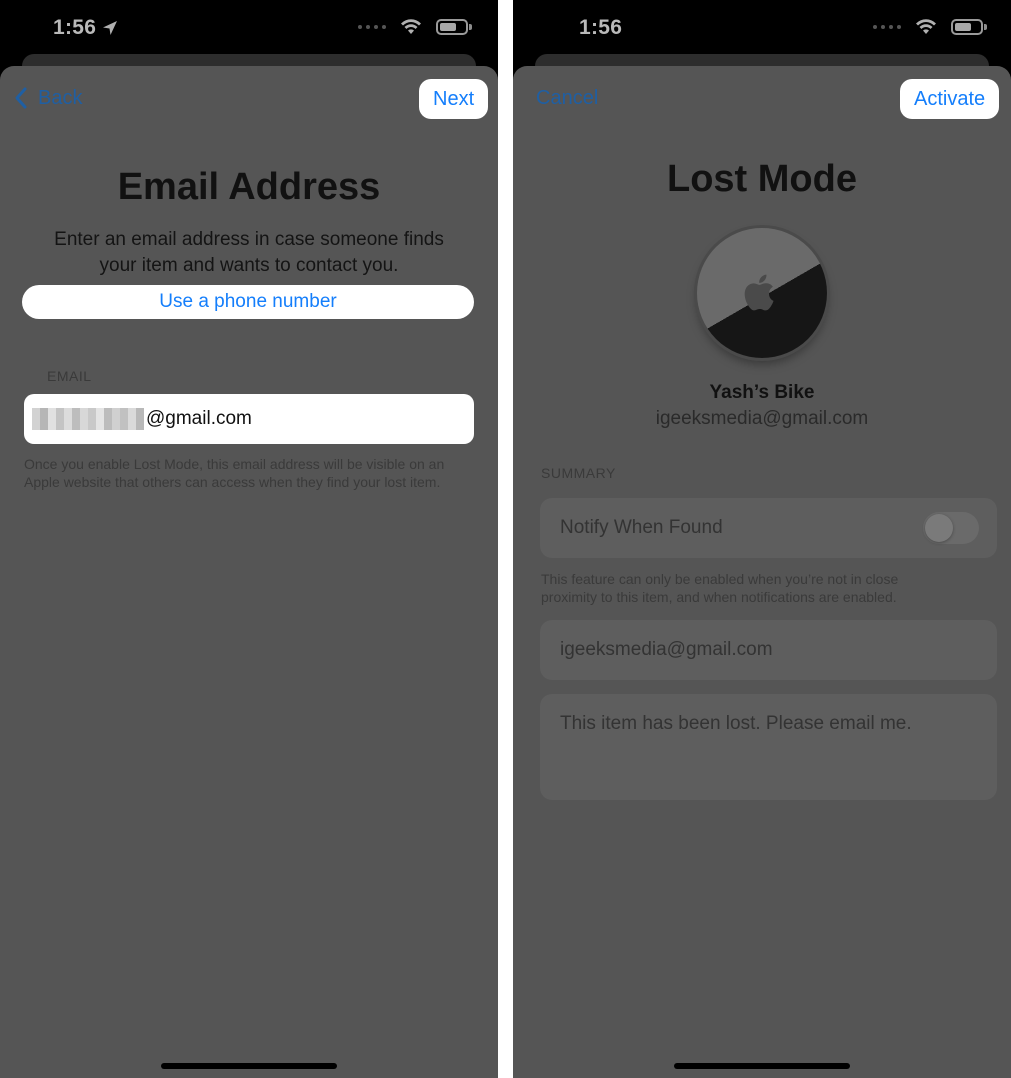 This screenshot has width=1011, height=1078. What do you see at coordinates (110, 28) in the screenshot?
I see `location-arrow-icon` at bounding box center [110, 28].